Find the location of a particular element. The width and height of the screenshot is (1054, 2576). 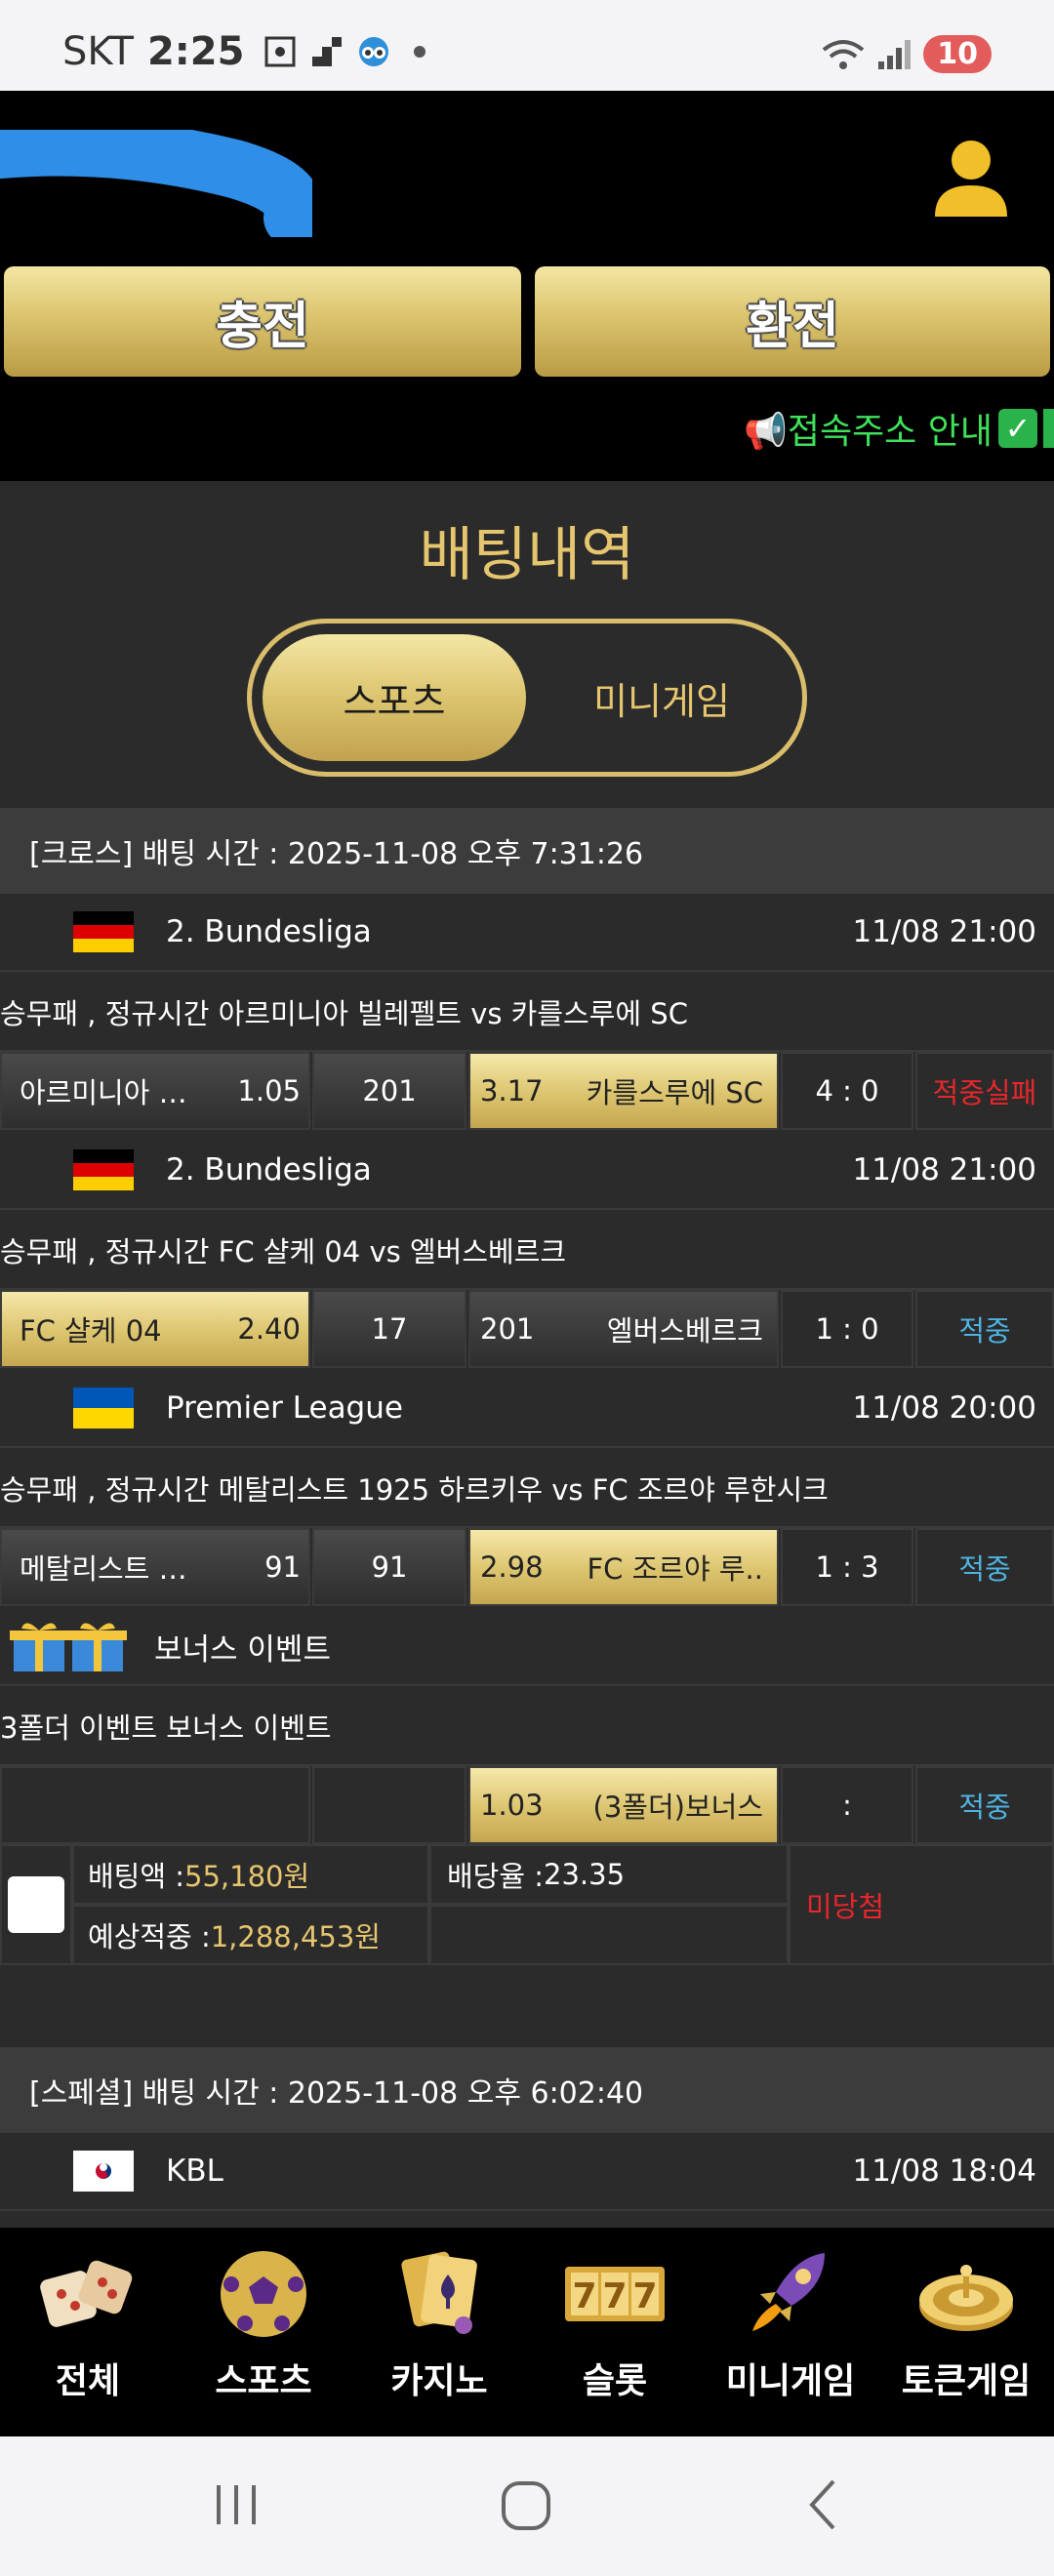

expected-label: 예상적중 : is located at coordinates (149, 1936).